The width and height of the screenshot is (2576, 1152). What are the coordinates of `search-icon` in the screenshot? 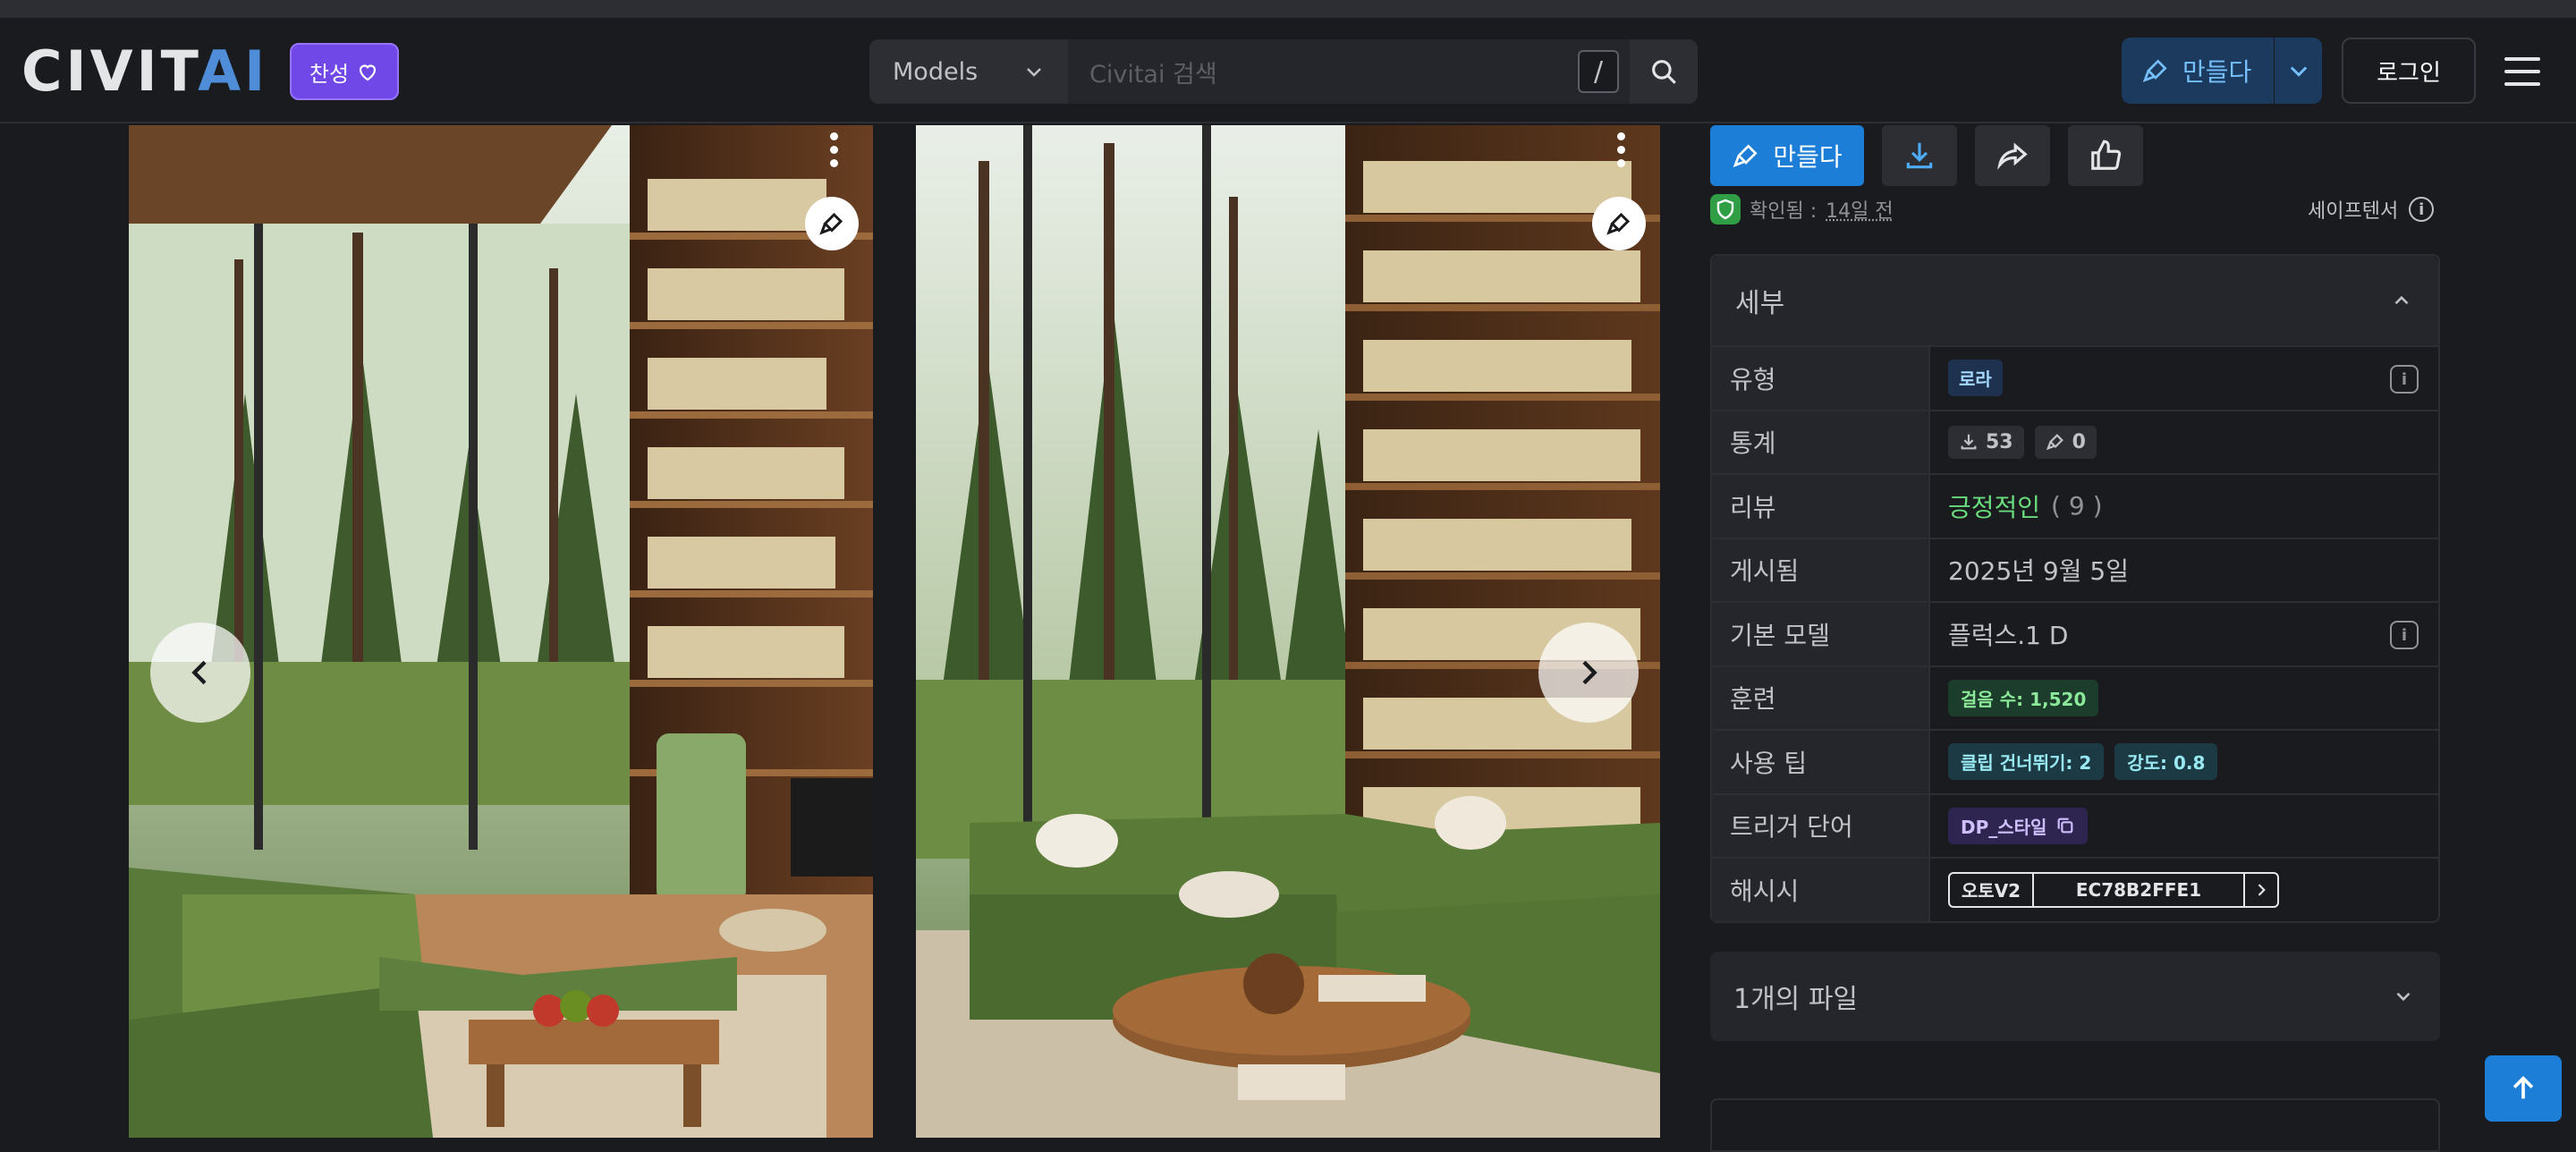 It's located at (1664, 72).